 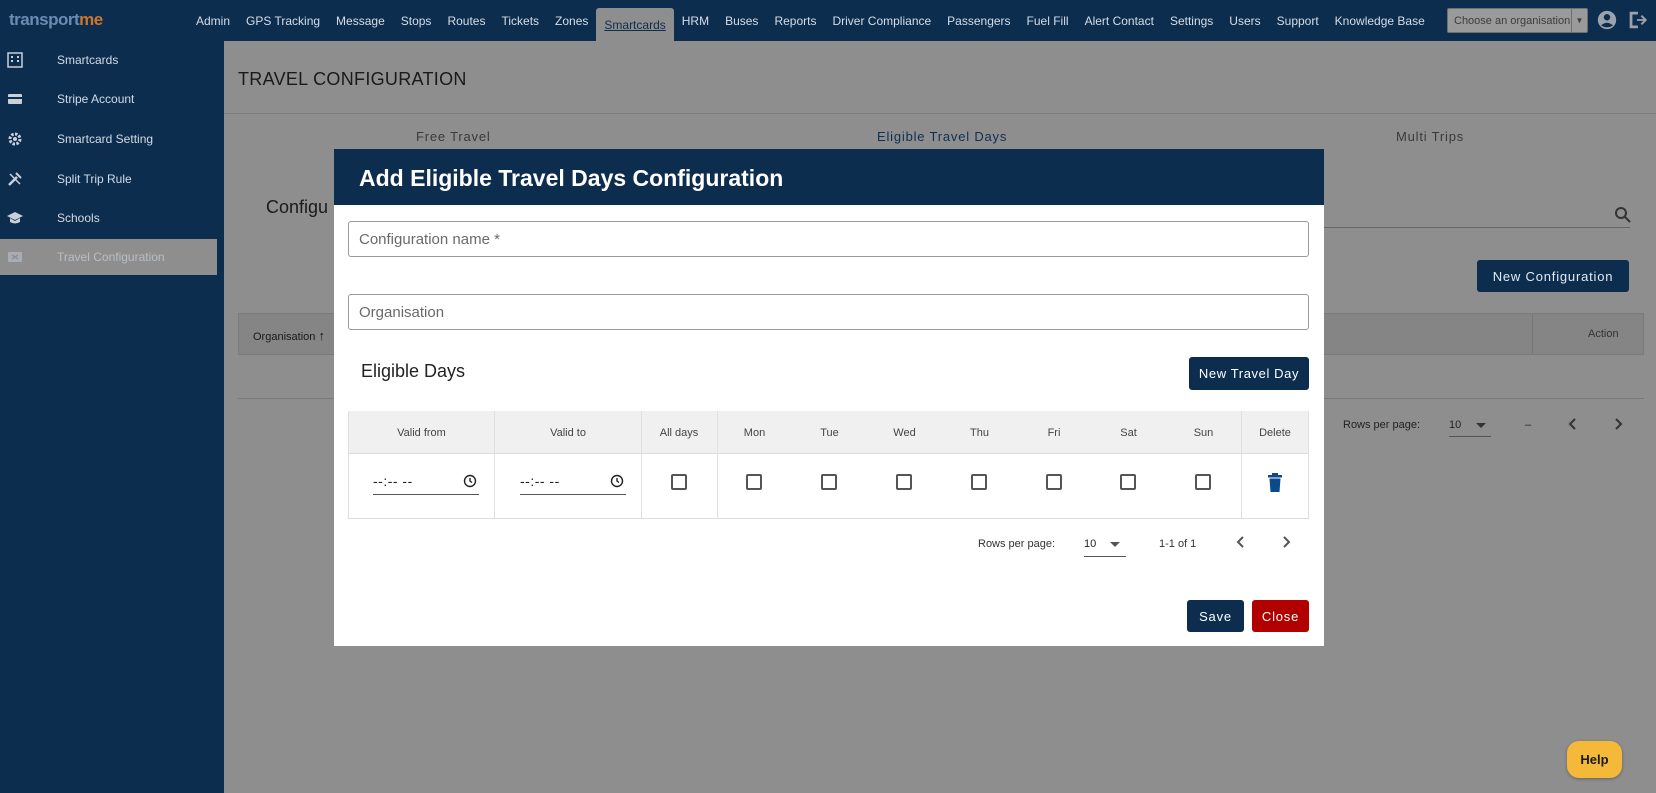 What do you see at coordinates (1128, 482) in the screenshot?
I see `sat-checkbox` at bounding box center [1128, 482].